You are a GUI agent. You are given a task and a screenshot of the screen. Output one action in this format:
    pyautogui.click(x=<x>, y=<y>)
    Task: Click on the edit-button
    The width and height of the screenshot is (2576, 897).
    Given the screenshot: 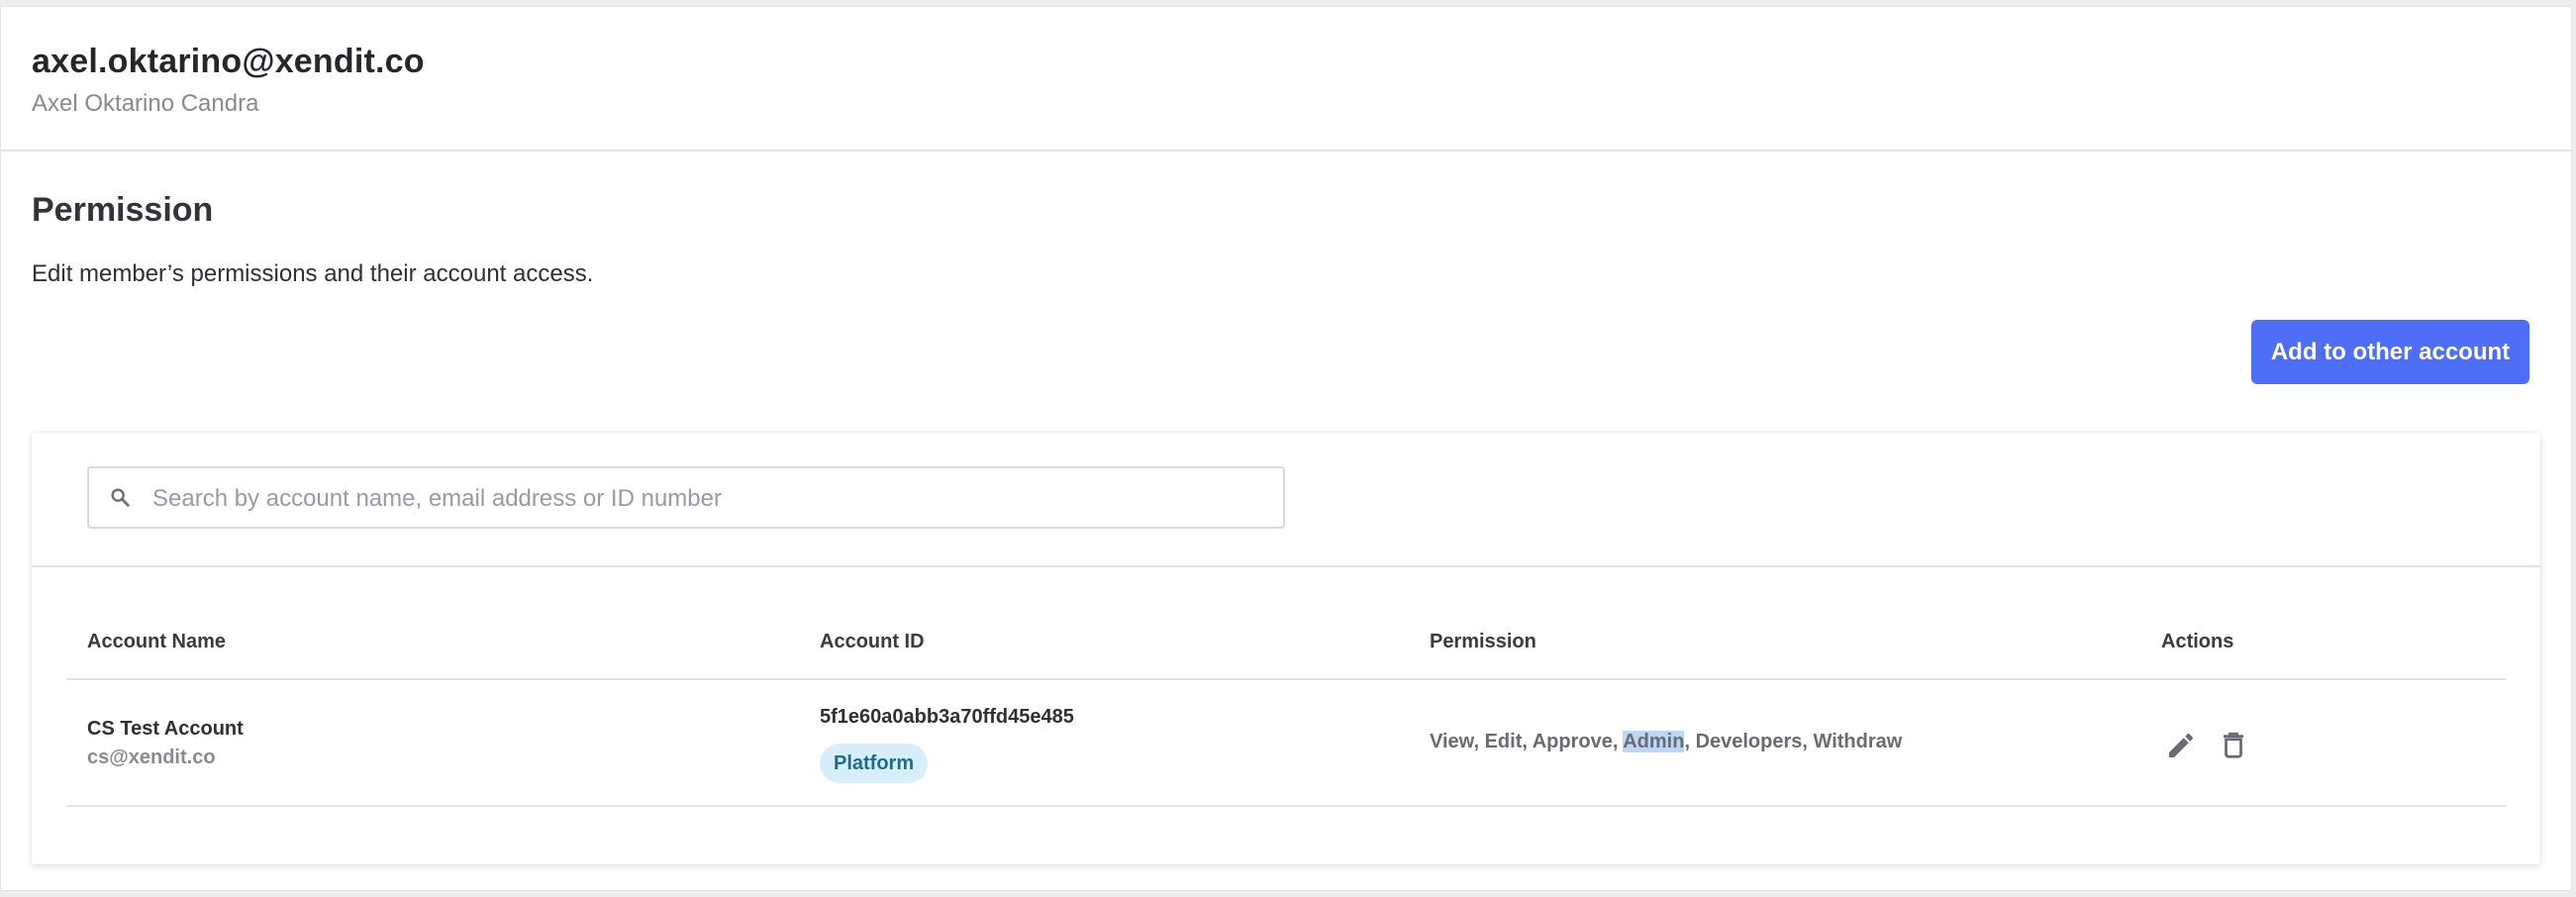 What is the action you would take?
    pyautogui.click(x=2181, y=745)
    